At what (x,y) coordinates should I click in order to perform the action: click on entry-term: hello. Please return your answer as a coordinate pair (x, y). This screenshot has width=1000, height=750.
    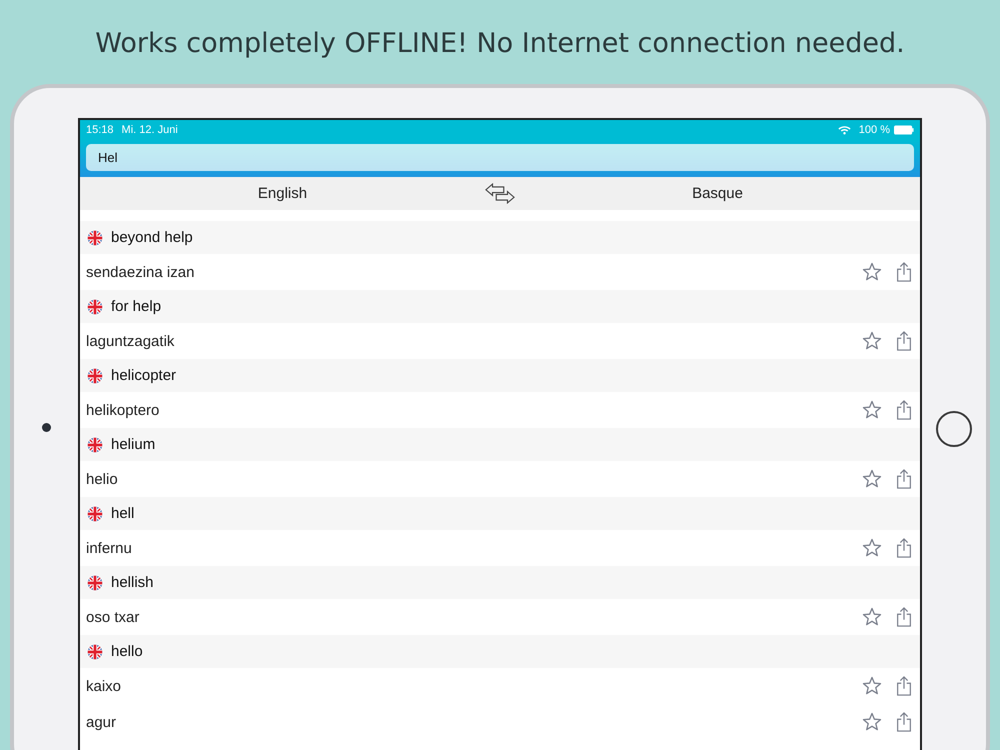
    Looking at the image, I should click on (127, 651).